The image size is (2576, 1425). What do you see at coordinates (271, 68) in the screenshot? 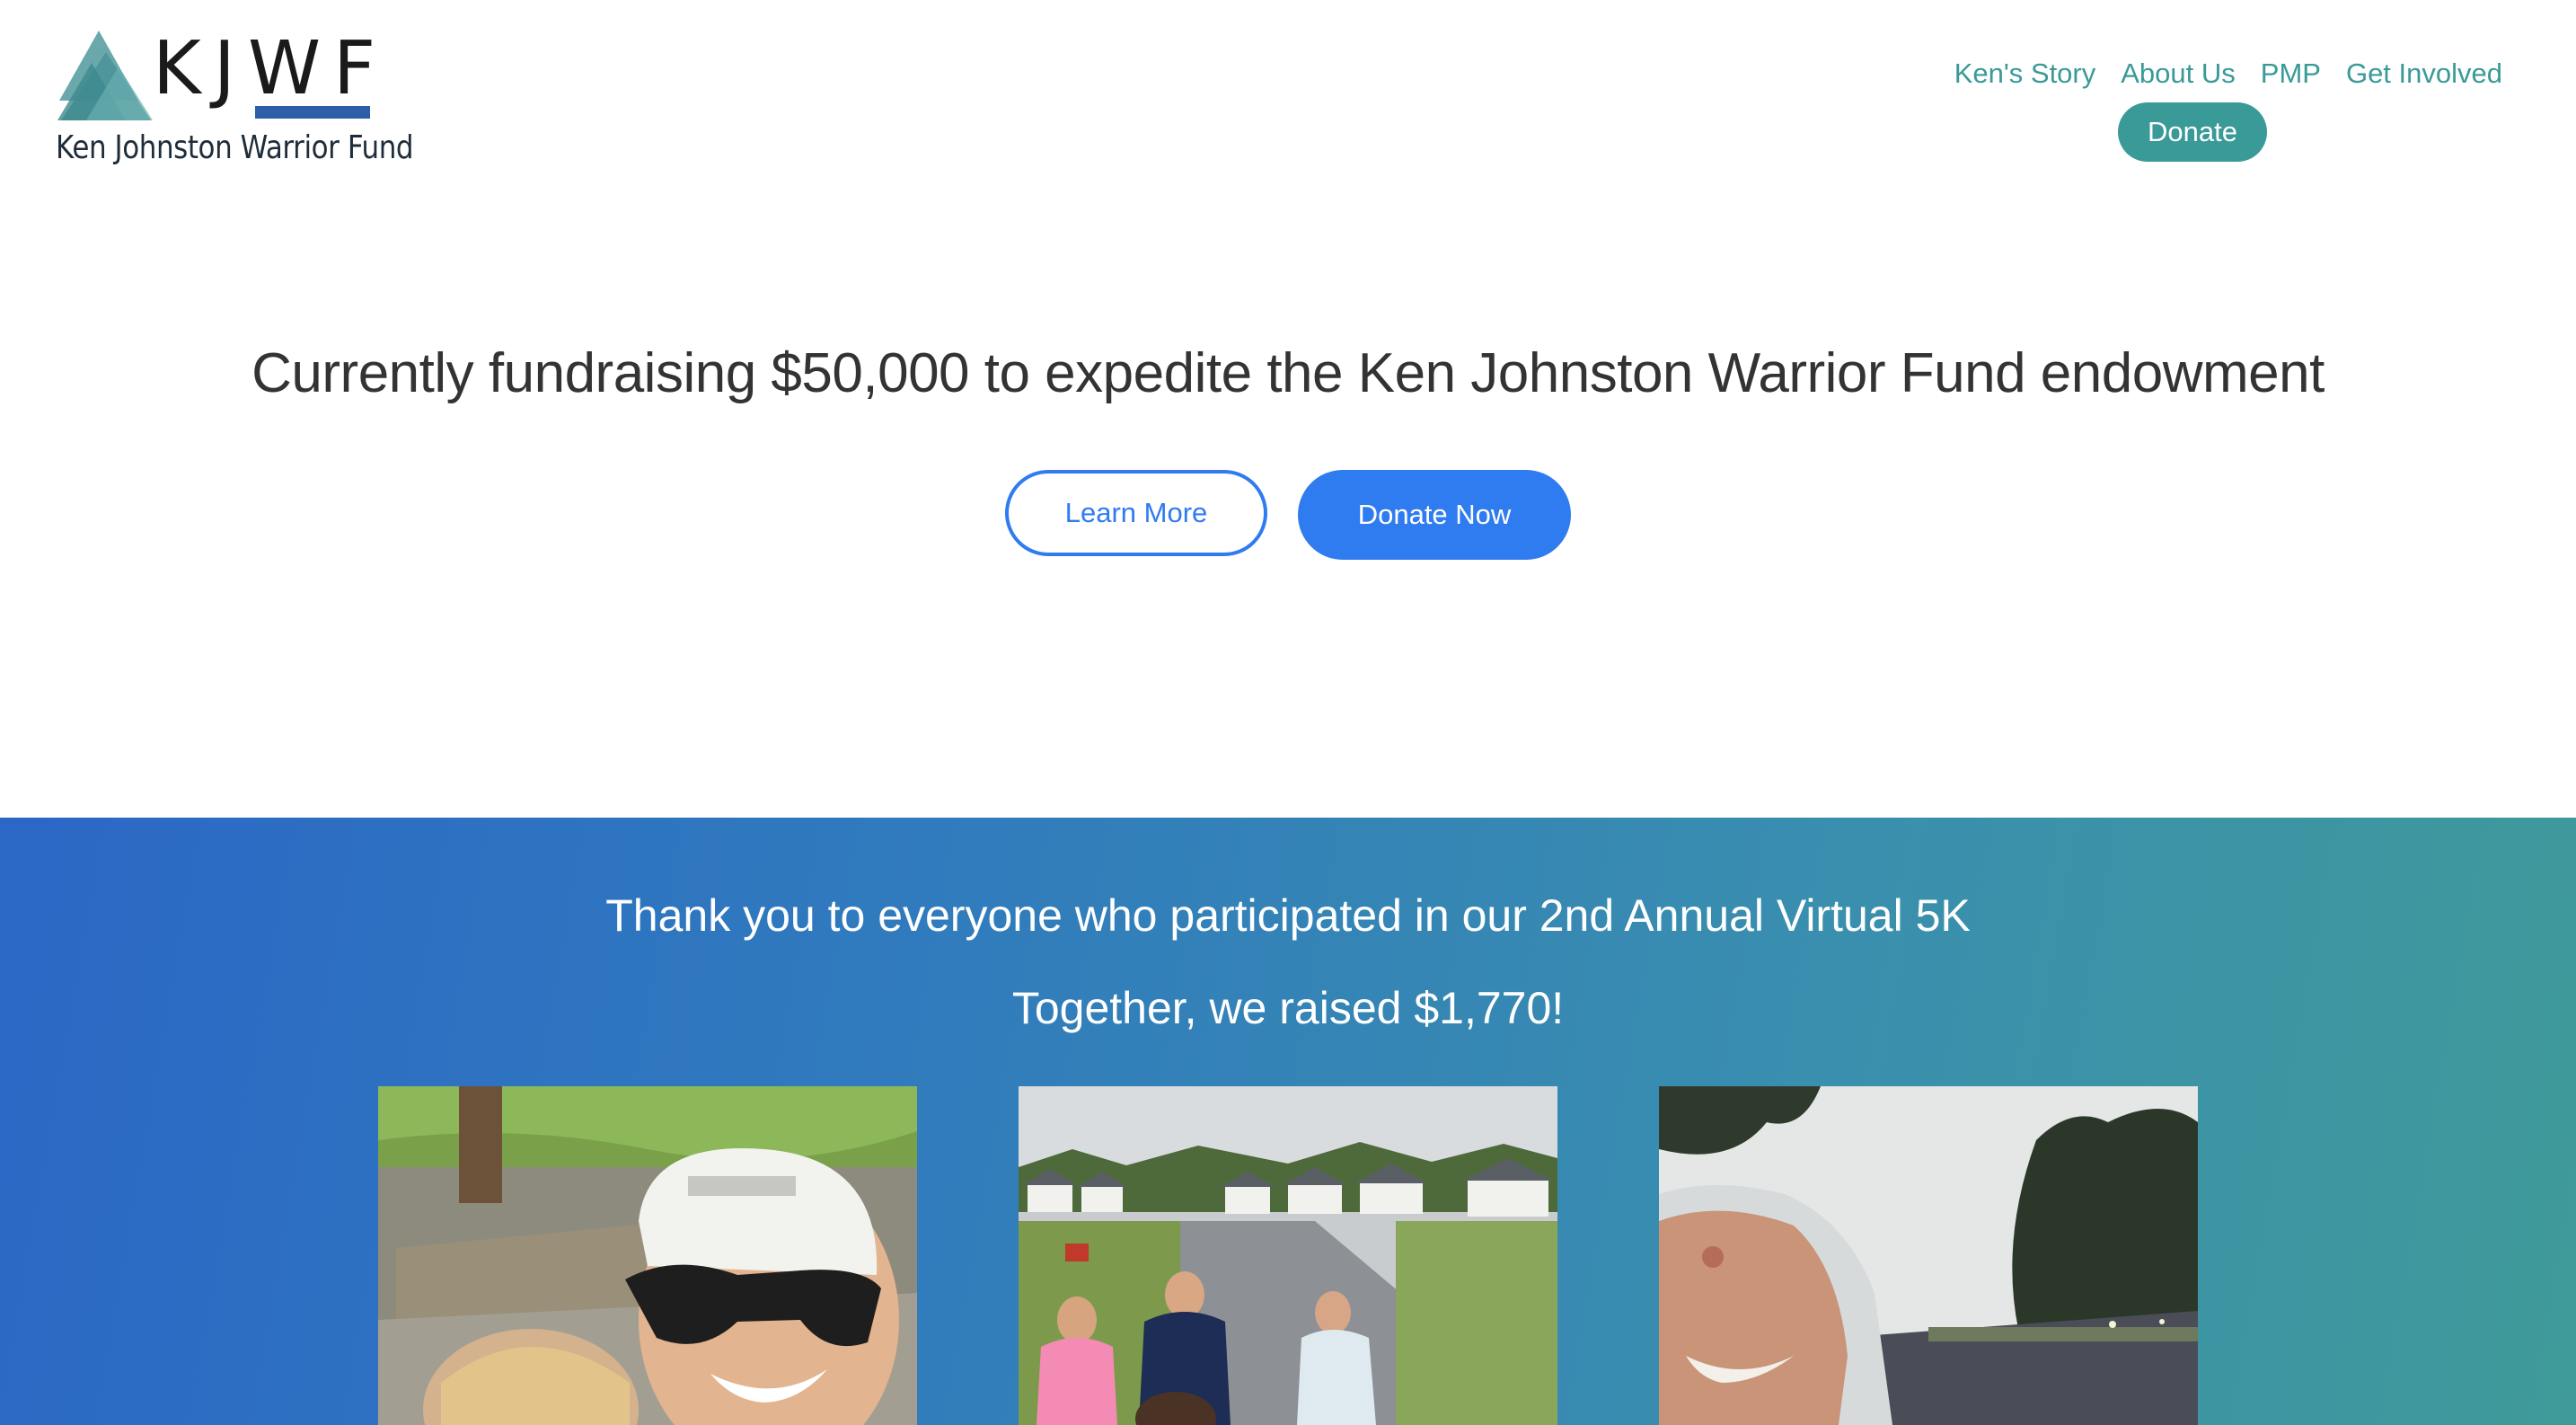
I see `logo-letters: KJWF` at bounding box center [271, 68].